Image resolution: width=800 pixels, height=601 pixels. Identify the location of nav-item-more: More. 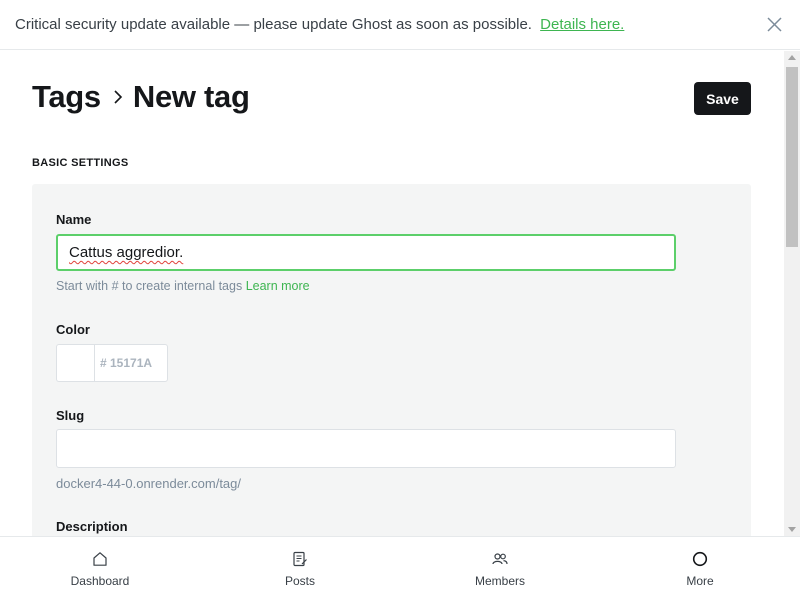
(700, 569).